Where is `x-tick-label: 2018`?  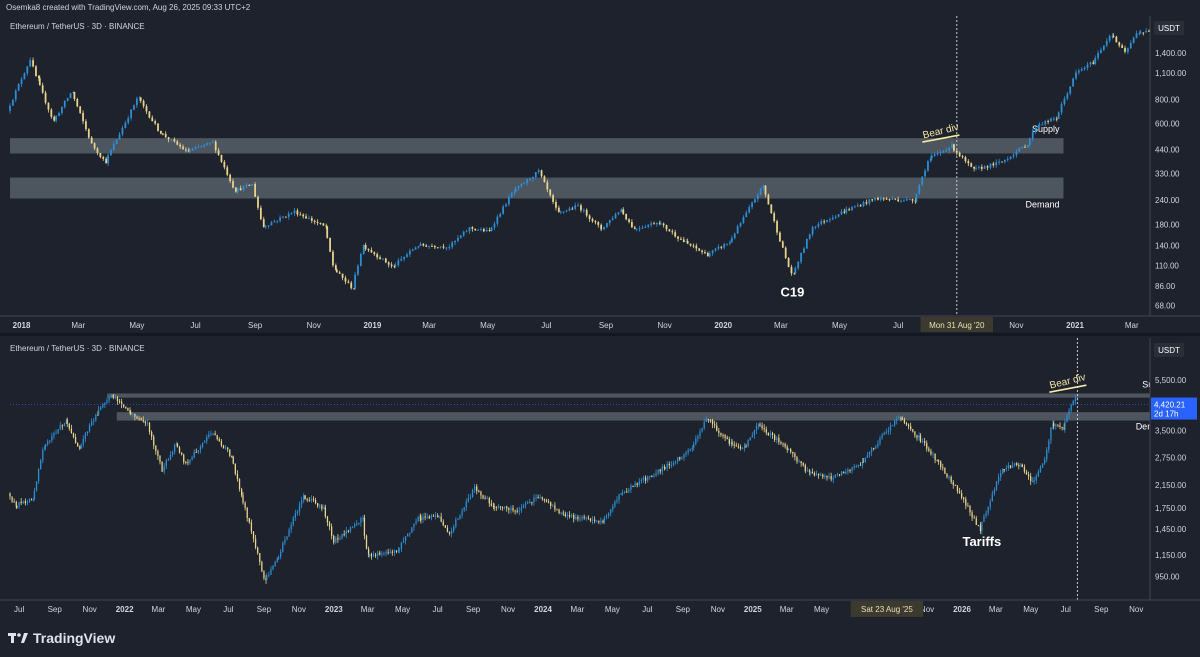
x-tick-label: 2018 is located at coordinates (22, 325).